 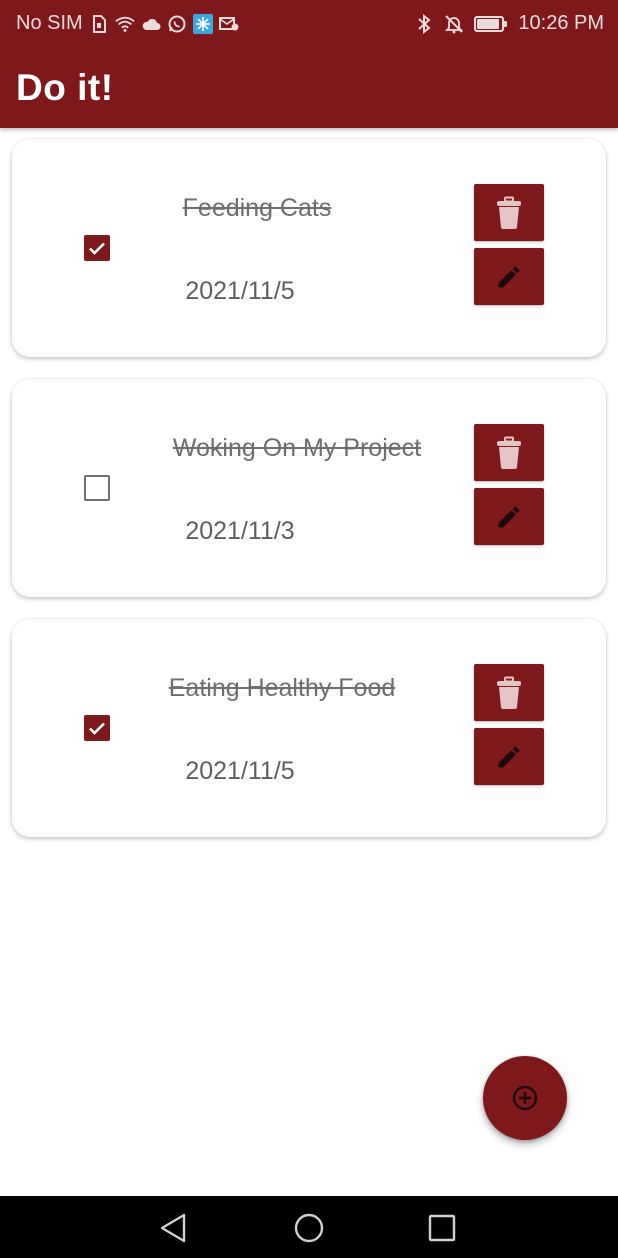 What do you see at coordinates (491, 23) in the screenshot?
I see `battery-icon` at bounding box center [491, 23].